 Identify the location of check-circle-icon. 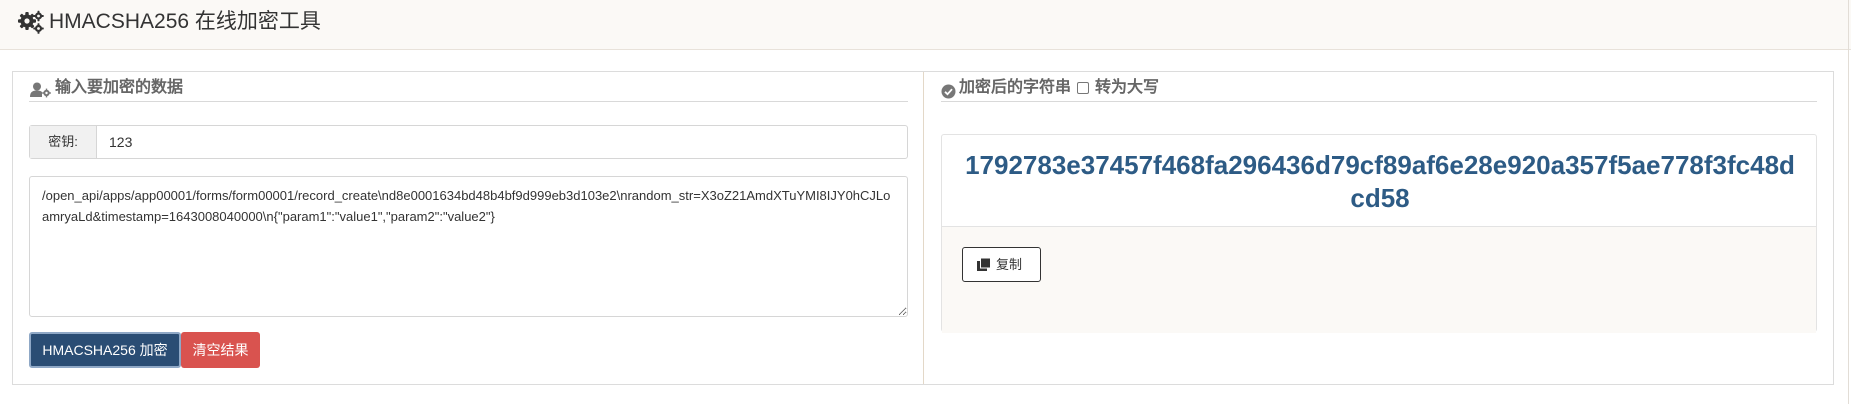
(948, 91).